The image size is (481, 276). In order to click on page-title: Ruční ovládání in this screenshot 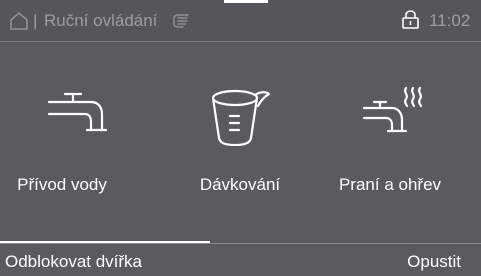, I will do `click(101, 20)`.